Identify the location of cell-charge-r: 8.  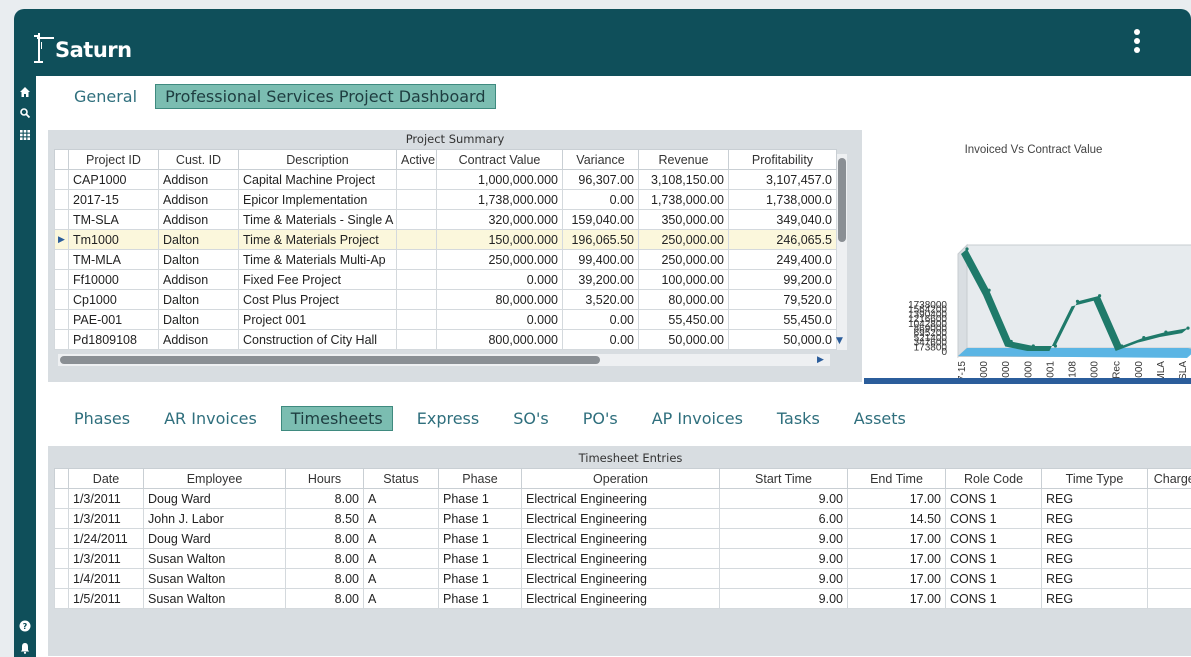
(1169, 538).